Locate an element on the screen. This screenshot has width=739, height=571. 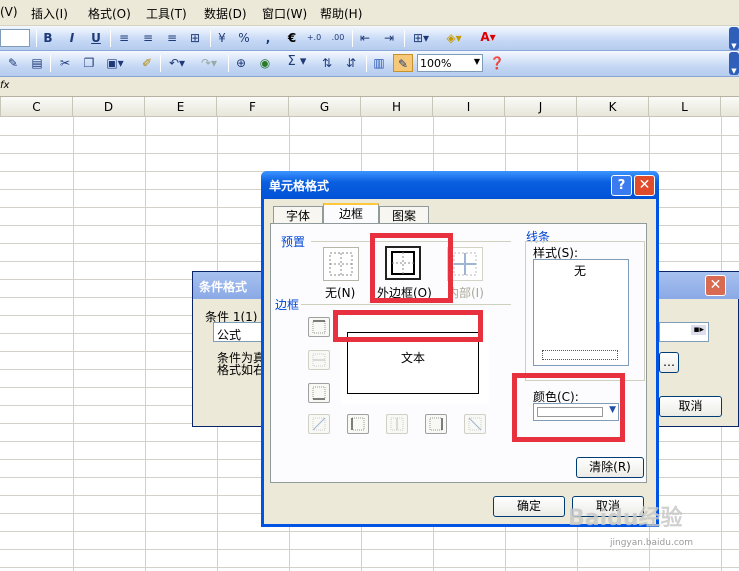
align-right-icon: ≡ is located at coordinates (172, 38).